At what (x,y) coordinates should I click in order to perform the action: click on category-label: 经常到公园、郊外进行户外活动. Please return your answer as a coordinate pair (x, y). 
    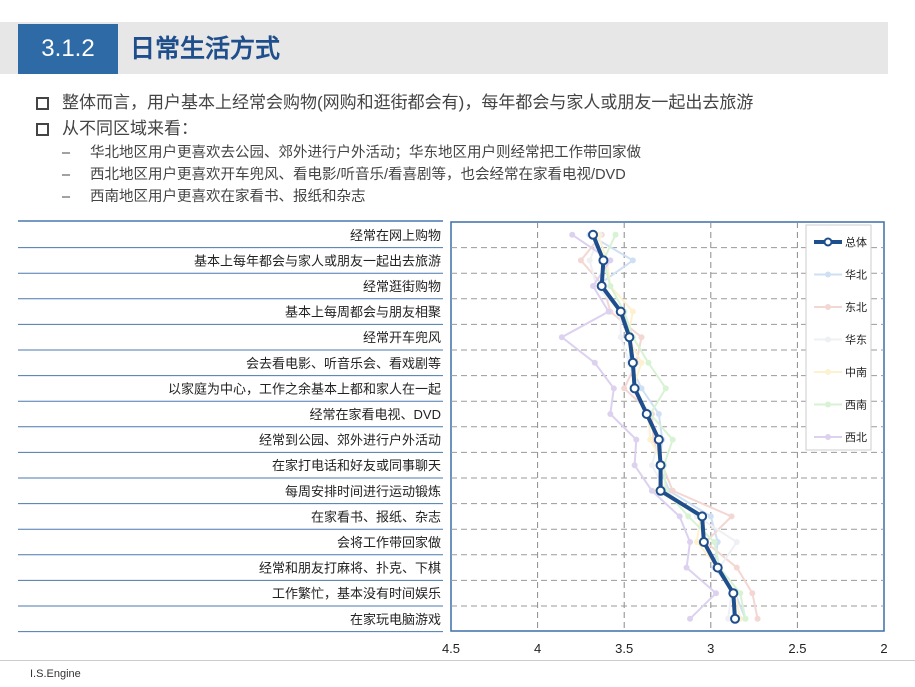
    Looking at the image, I should click on (350, 440).